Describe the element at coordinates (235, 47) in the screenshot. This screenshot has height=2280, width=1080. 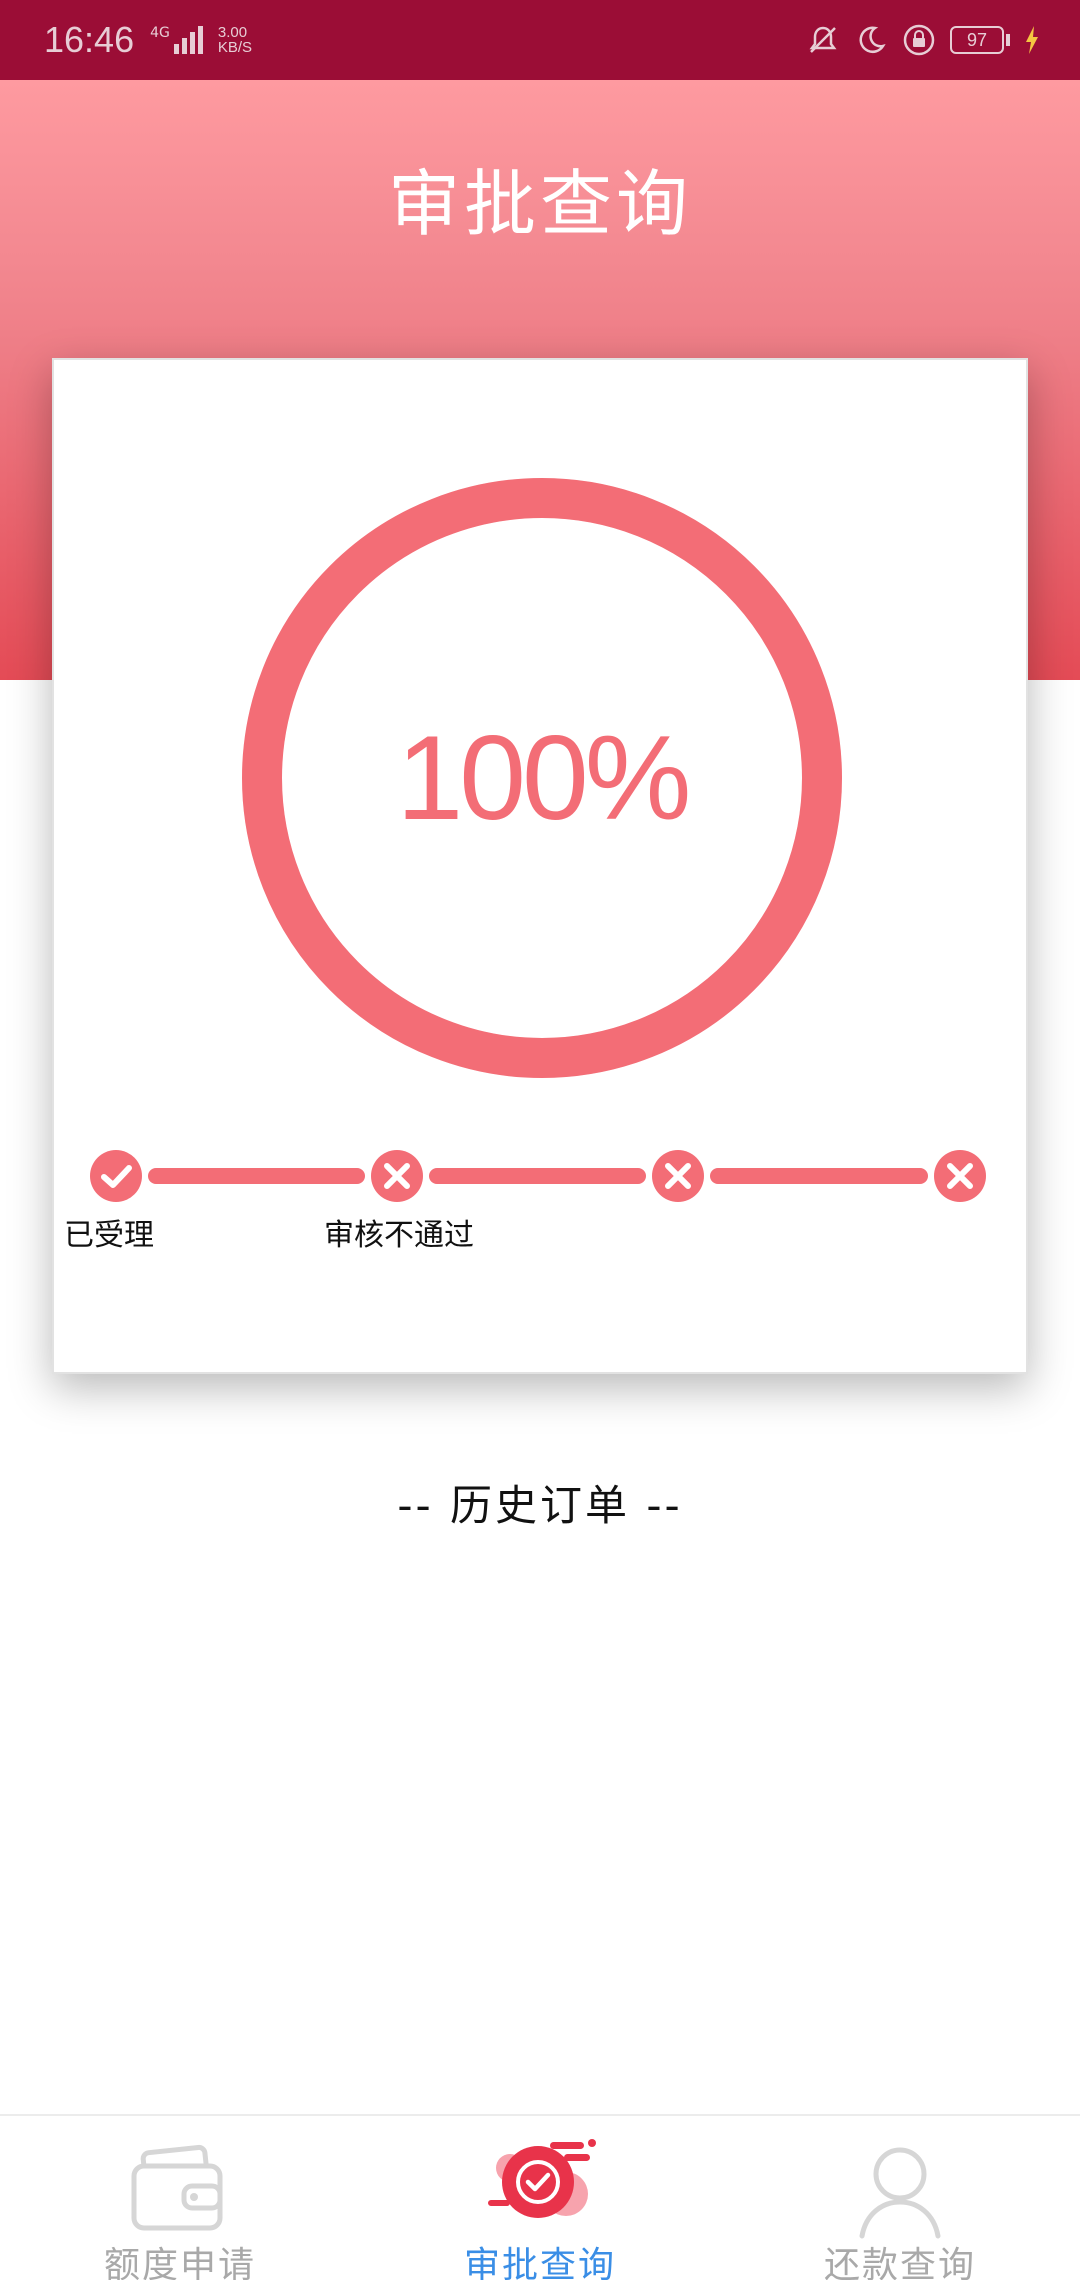
I see `speed-unit: KB/S` at that location.